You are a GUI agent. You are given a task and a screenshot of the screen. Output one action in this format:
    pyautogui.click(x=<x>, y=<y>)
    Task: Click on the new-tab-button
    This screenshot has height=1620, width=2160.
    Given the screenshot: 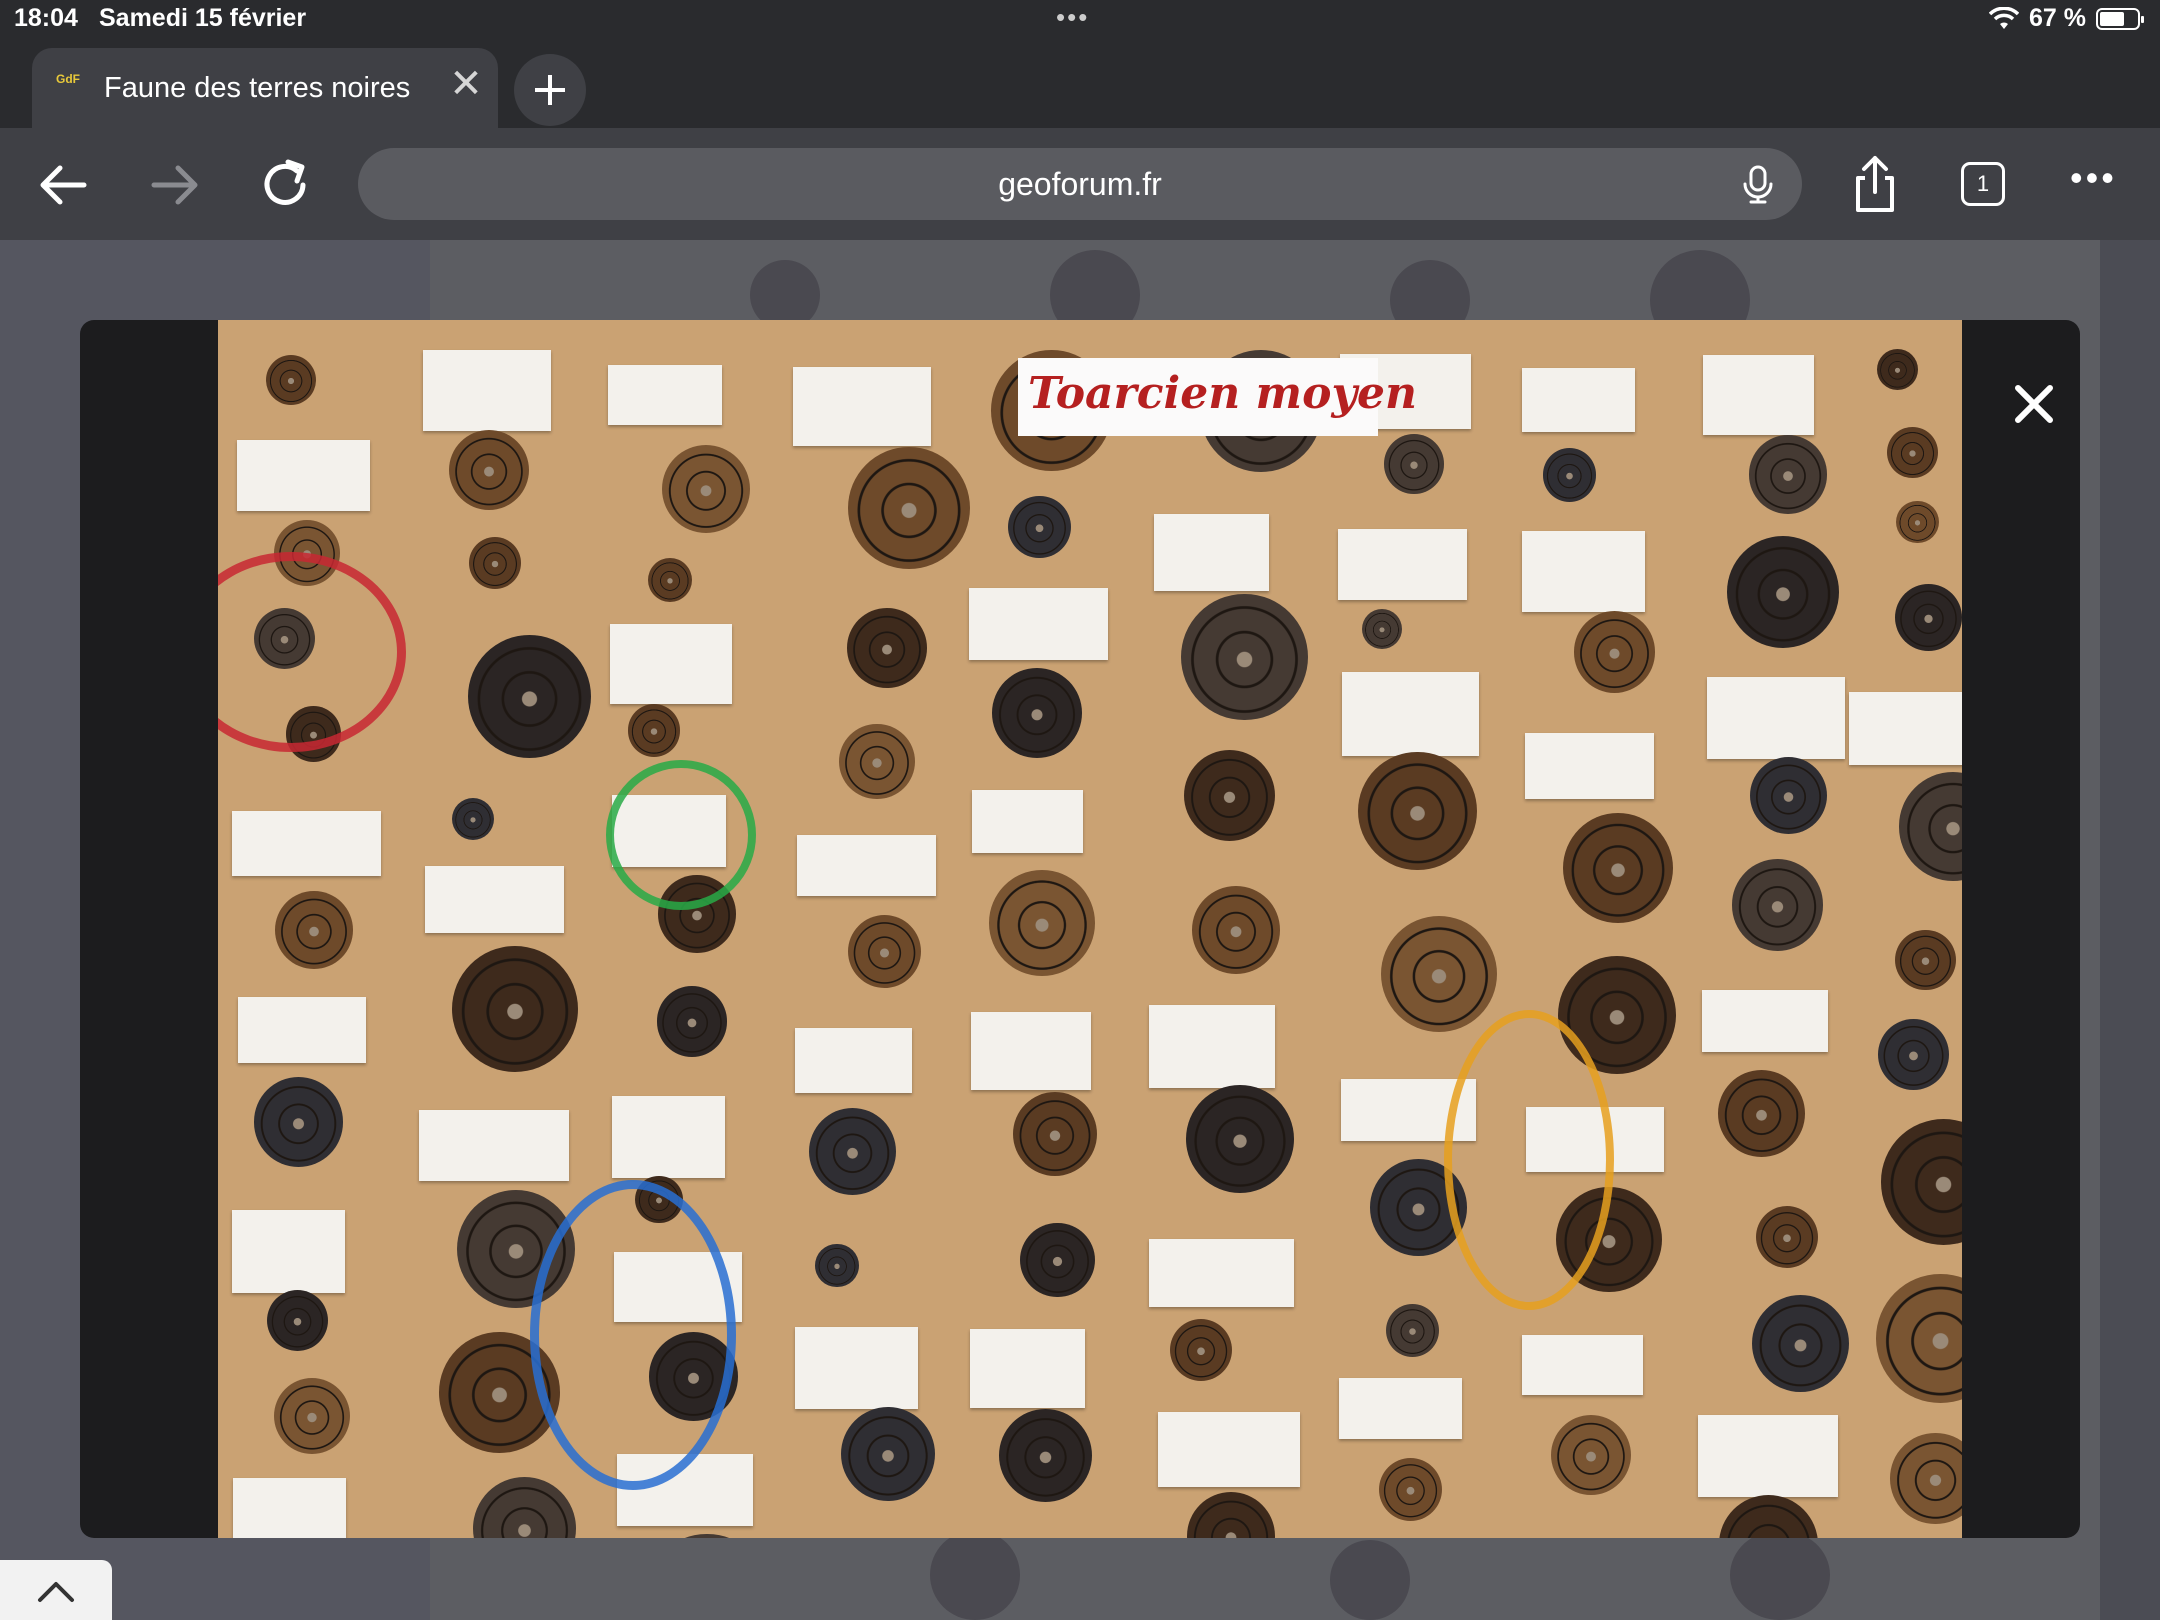 What is the action you would take?
    pyautogui.click(x=550, y=90)
    